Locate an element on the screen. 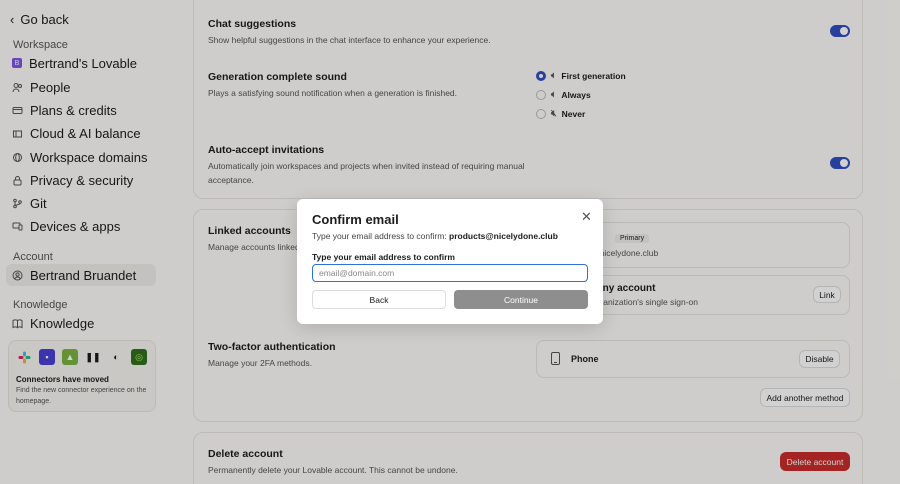 The width and height of the screenshot is (900, 484). dialog-email: products@nicelydone.club is located at coordinates (503, 236).